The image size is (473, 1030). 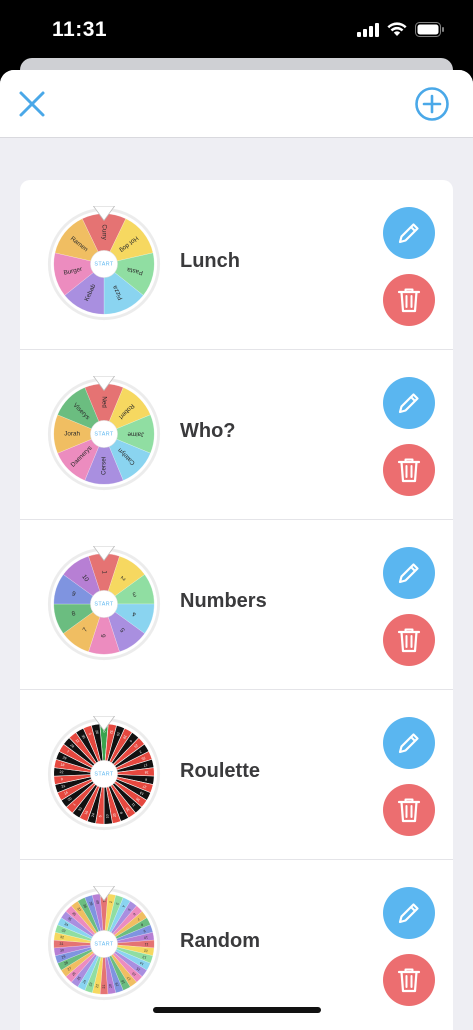 What do you see at coordinates (237, 1010) in the screenshot?
I see `home-indicator` at bounding box center [237, 1010].